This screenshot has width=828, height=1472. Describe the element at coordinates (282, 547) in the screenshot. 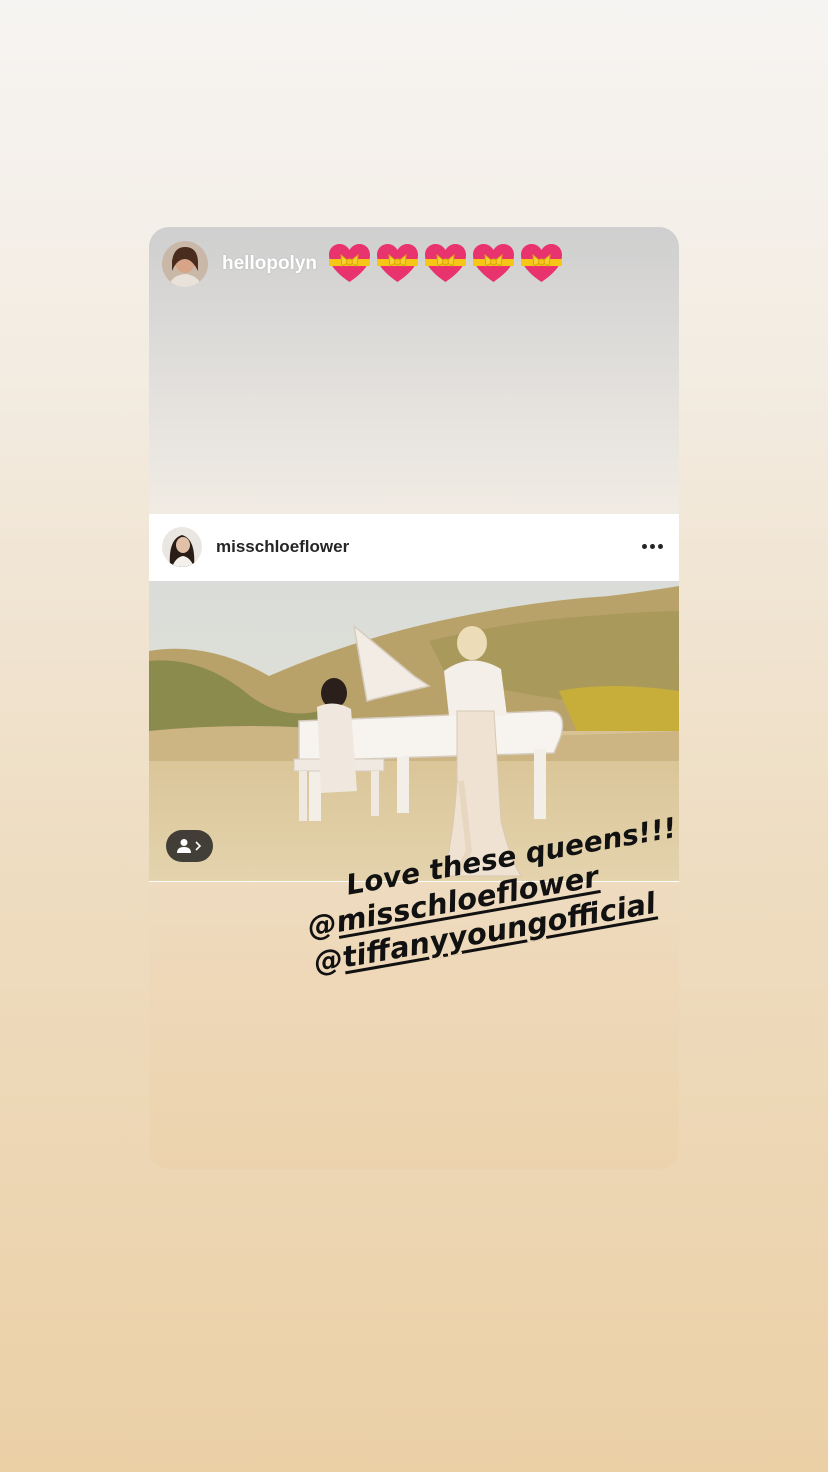

I see `embedded-post-username: misschloeflower` at that location.